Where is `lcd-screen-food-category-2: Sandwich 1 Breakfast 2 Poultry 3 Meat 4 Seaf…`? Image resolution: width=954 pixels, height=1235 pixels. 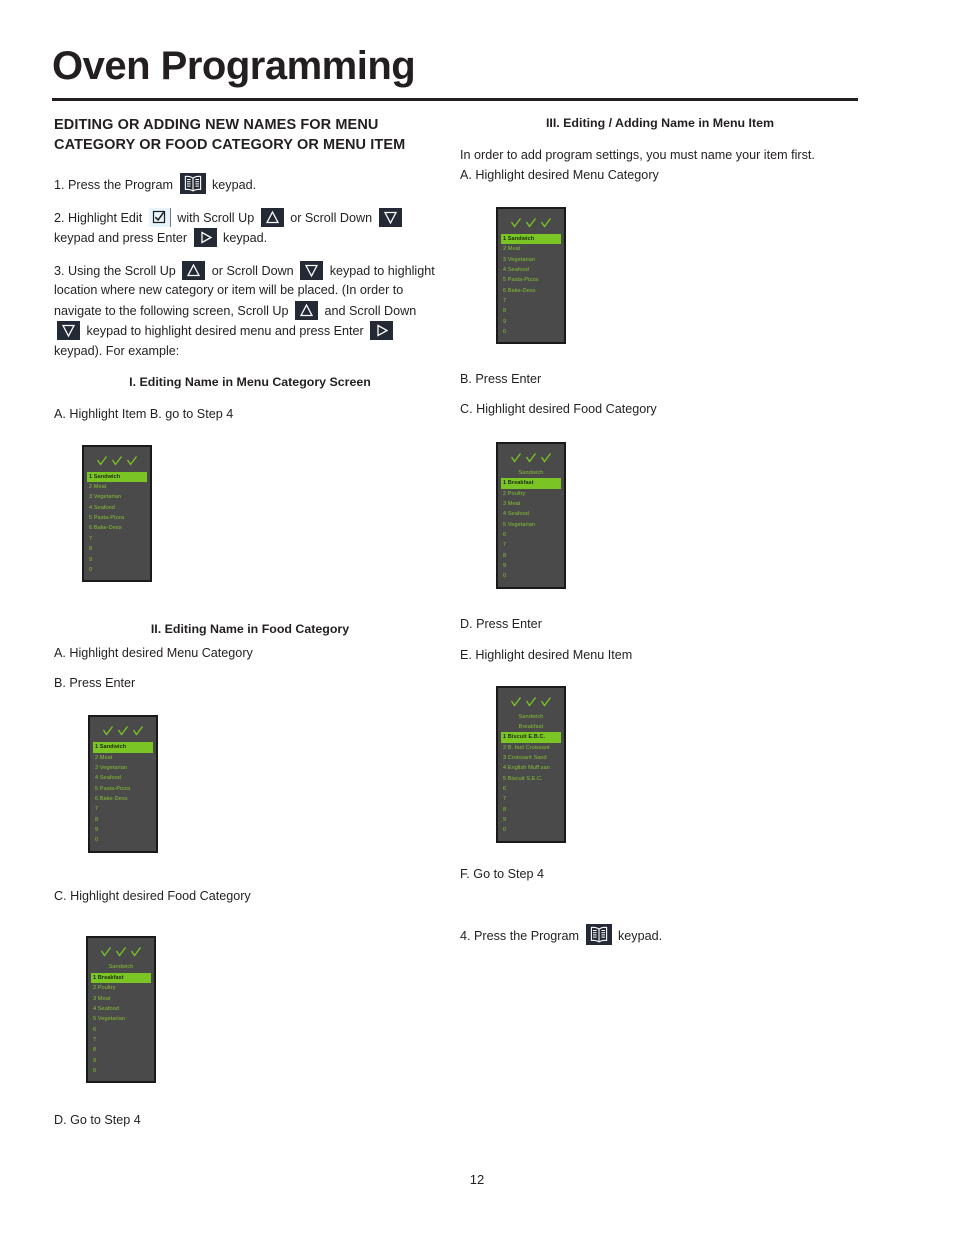
lcd-screen-food-category-2: Sandwich 1 Breakfast 2 Poultry 3 Meat 4 Seaf… is located at coordinates (531, 515).